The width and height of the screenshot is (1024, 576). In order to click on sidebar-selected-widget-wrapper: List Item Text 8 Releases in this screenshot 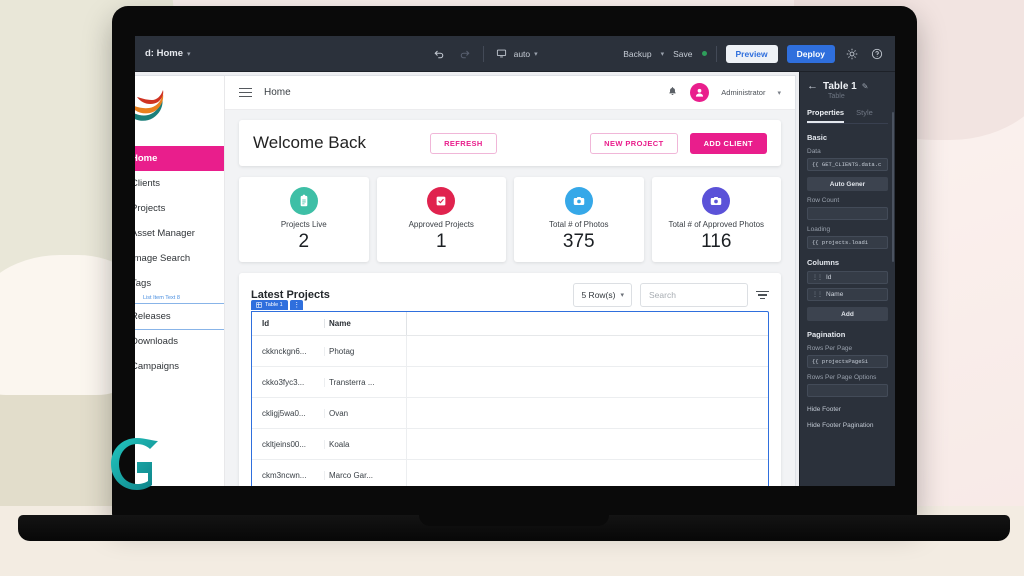, I will do `click(179, 312)`.